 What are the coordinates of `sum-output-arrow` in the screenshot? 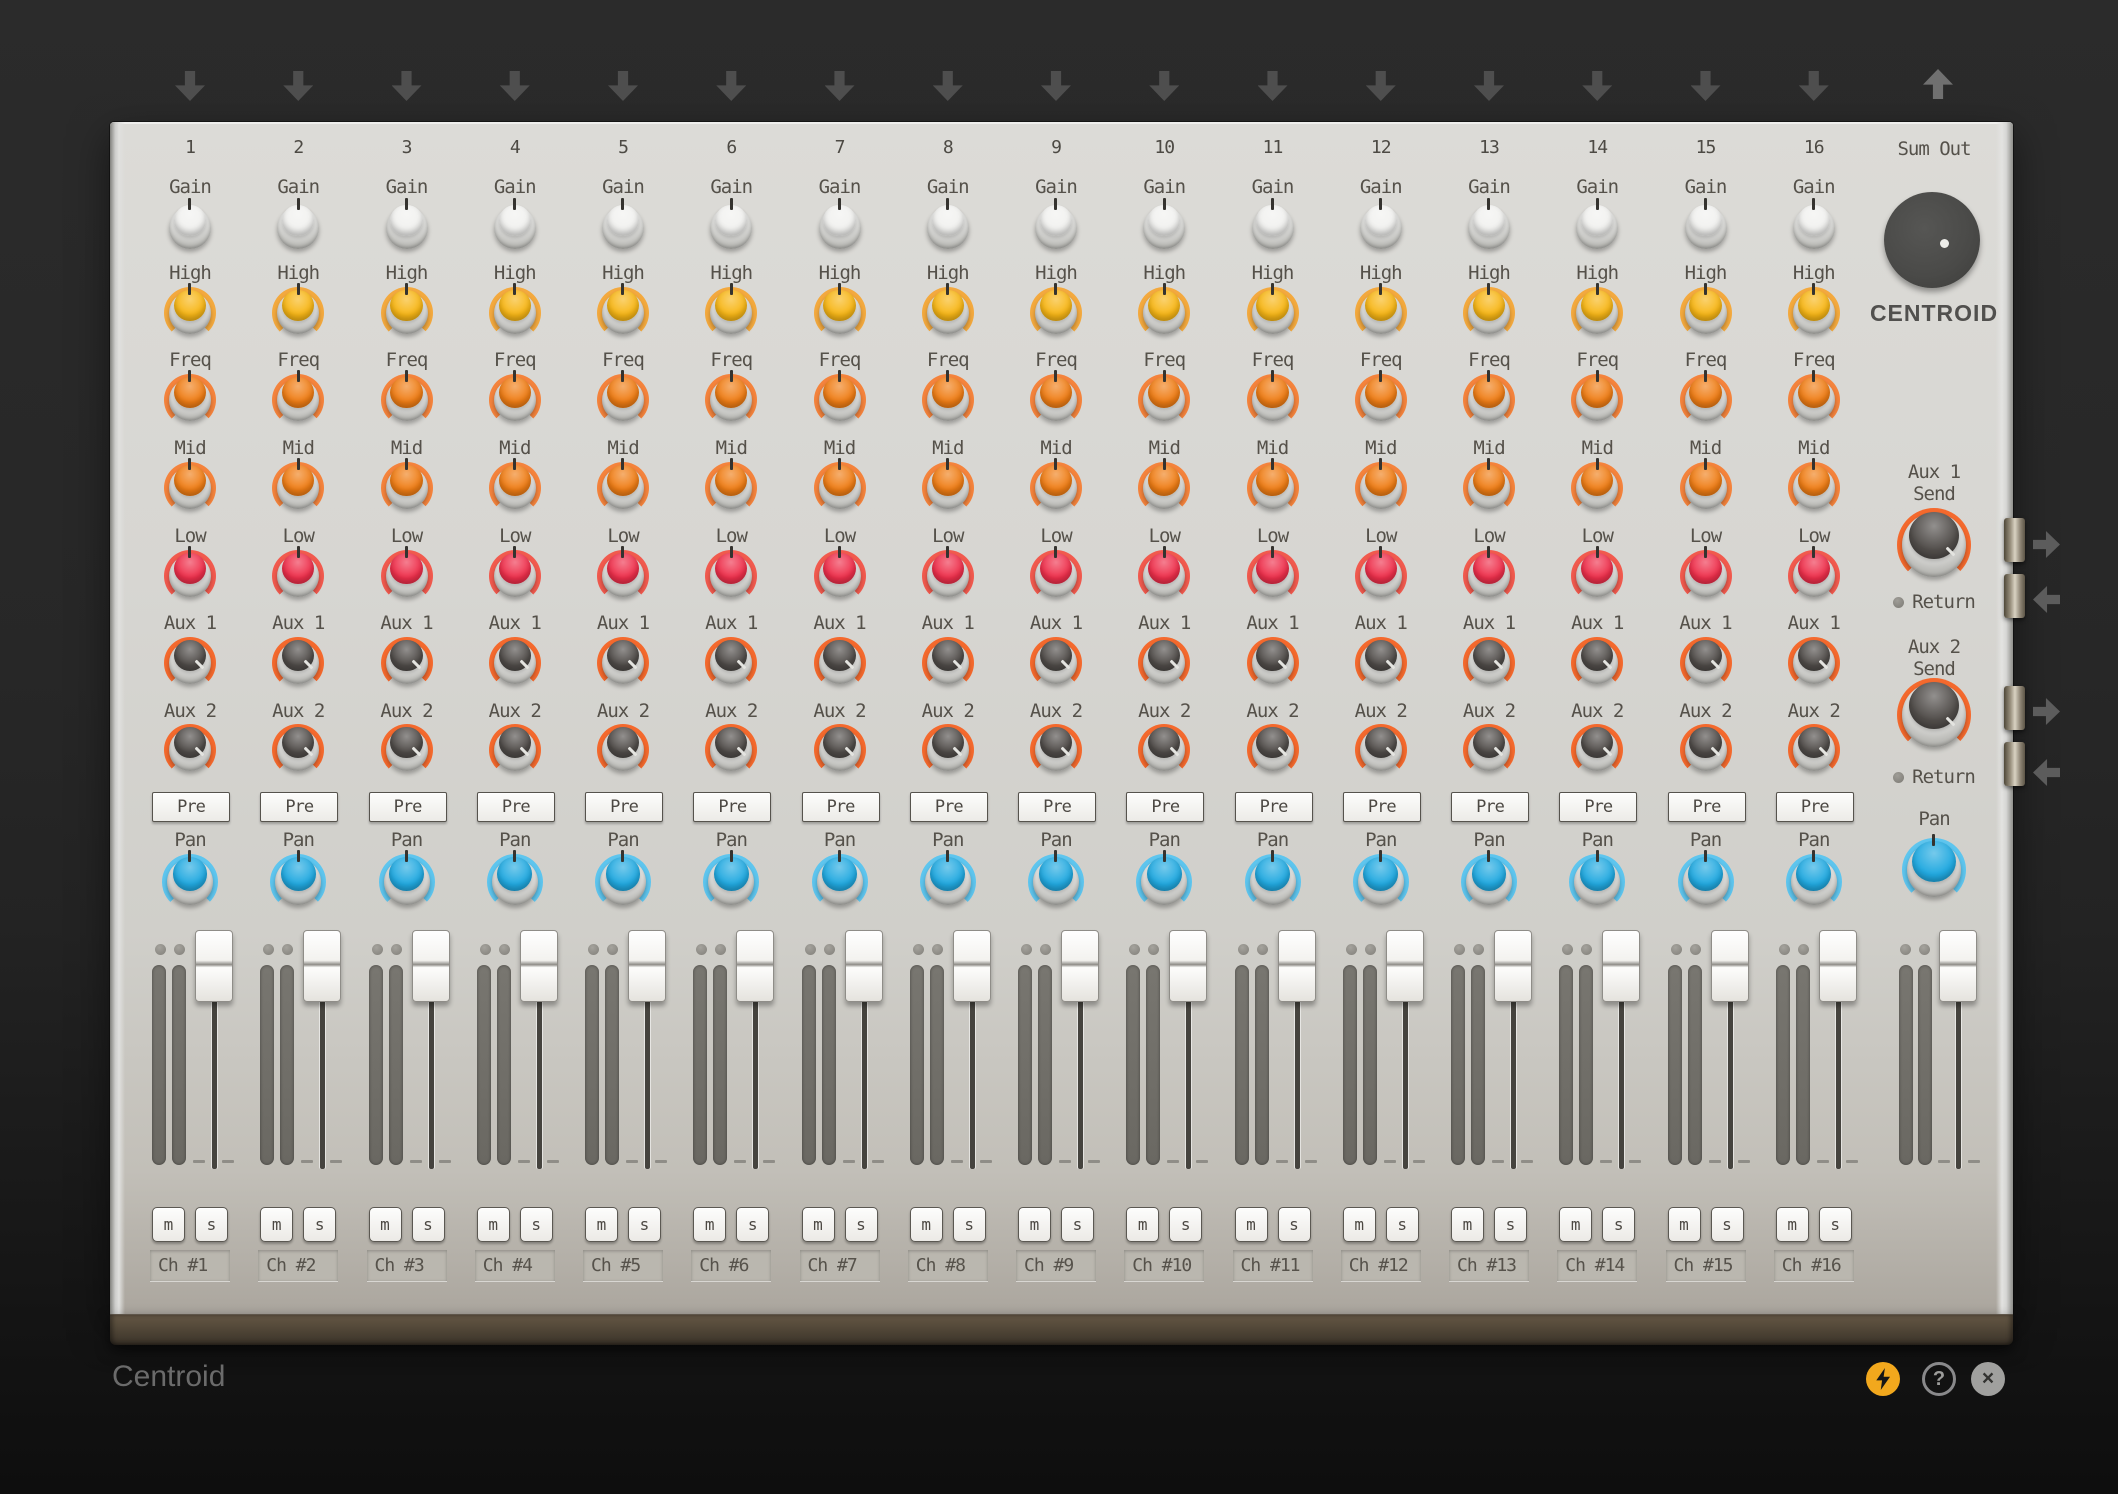 It's located at (1938, 84).